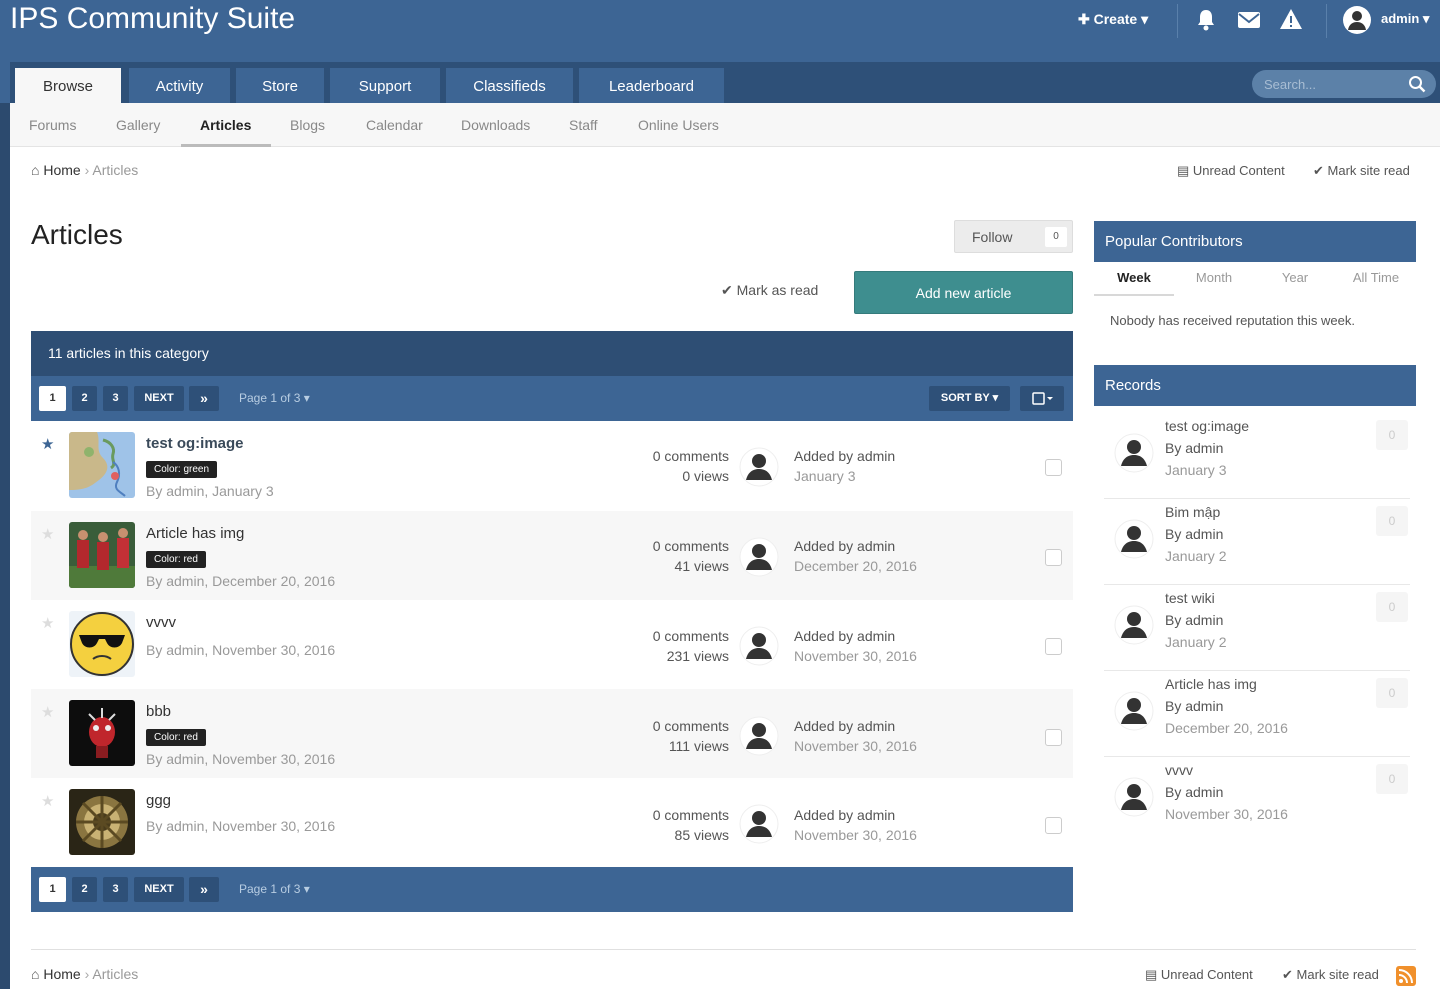 The image size is (1440, 989). I want to click on site-title: IPS Community Suite, so click(152, 19).